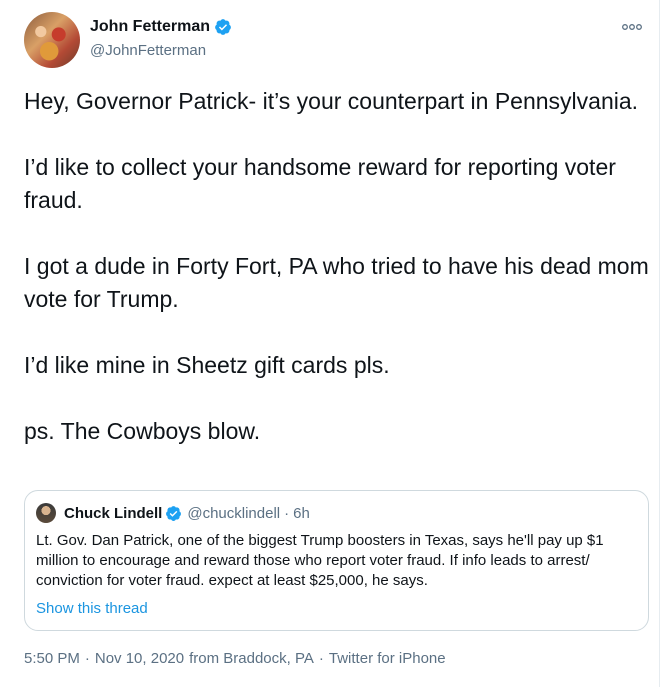 This screenshot has width=662, height=687. What do you see at coordinates (233, 513) in the screenshot?
I see `quoted-author-handle: @chucklindell` at bounding box center [233, 513].